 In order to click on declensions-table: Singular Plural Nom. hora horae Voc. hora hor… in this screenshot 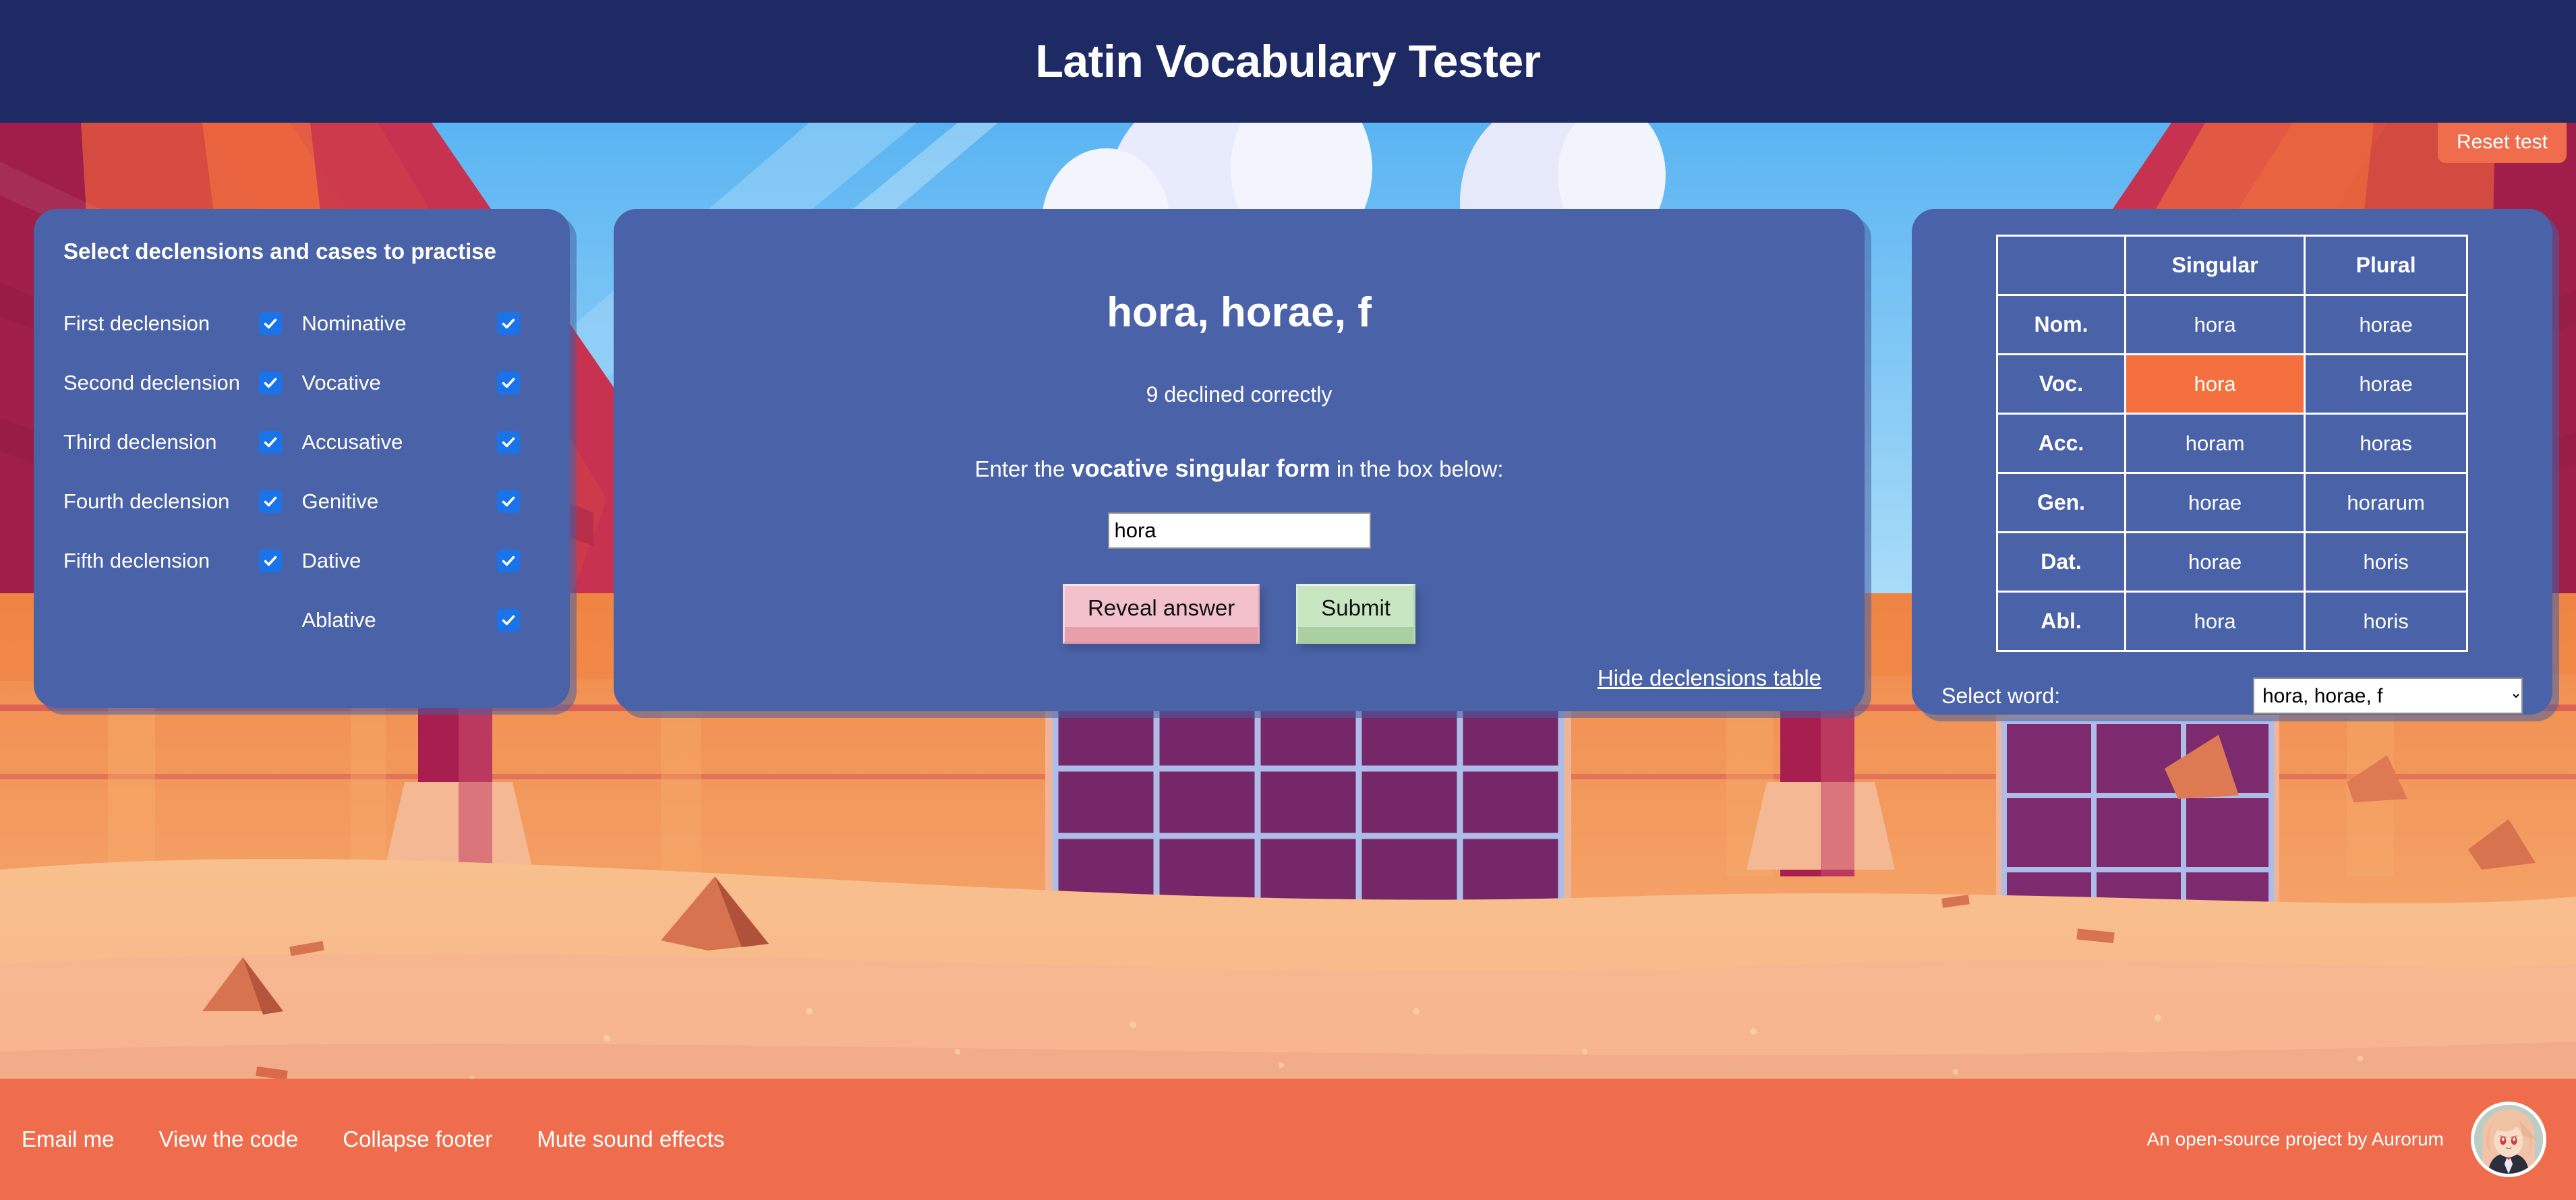, I will do `click(2232, 443)`.